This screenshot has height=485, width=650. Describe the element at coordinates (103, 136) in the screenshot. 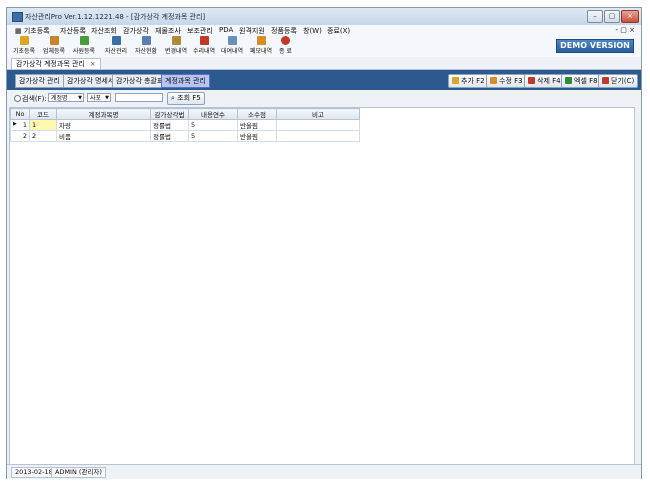

I see `cell-account-name: 비품` at that location.